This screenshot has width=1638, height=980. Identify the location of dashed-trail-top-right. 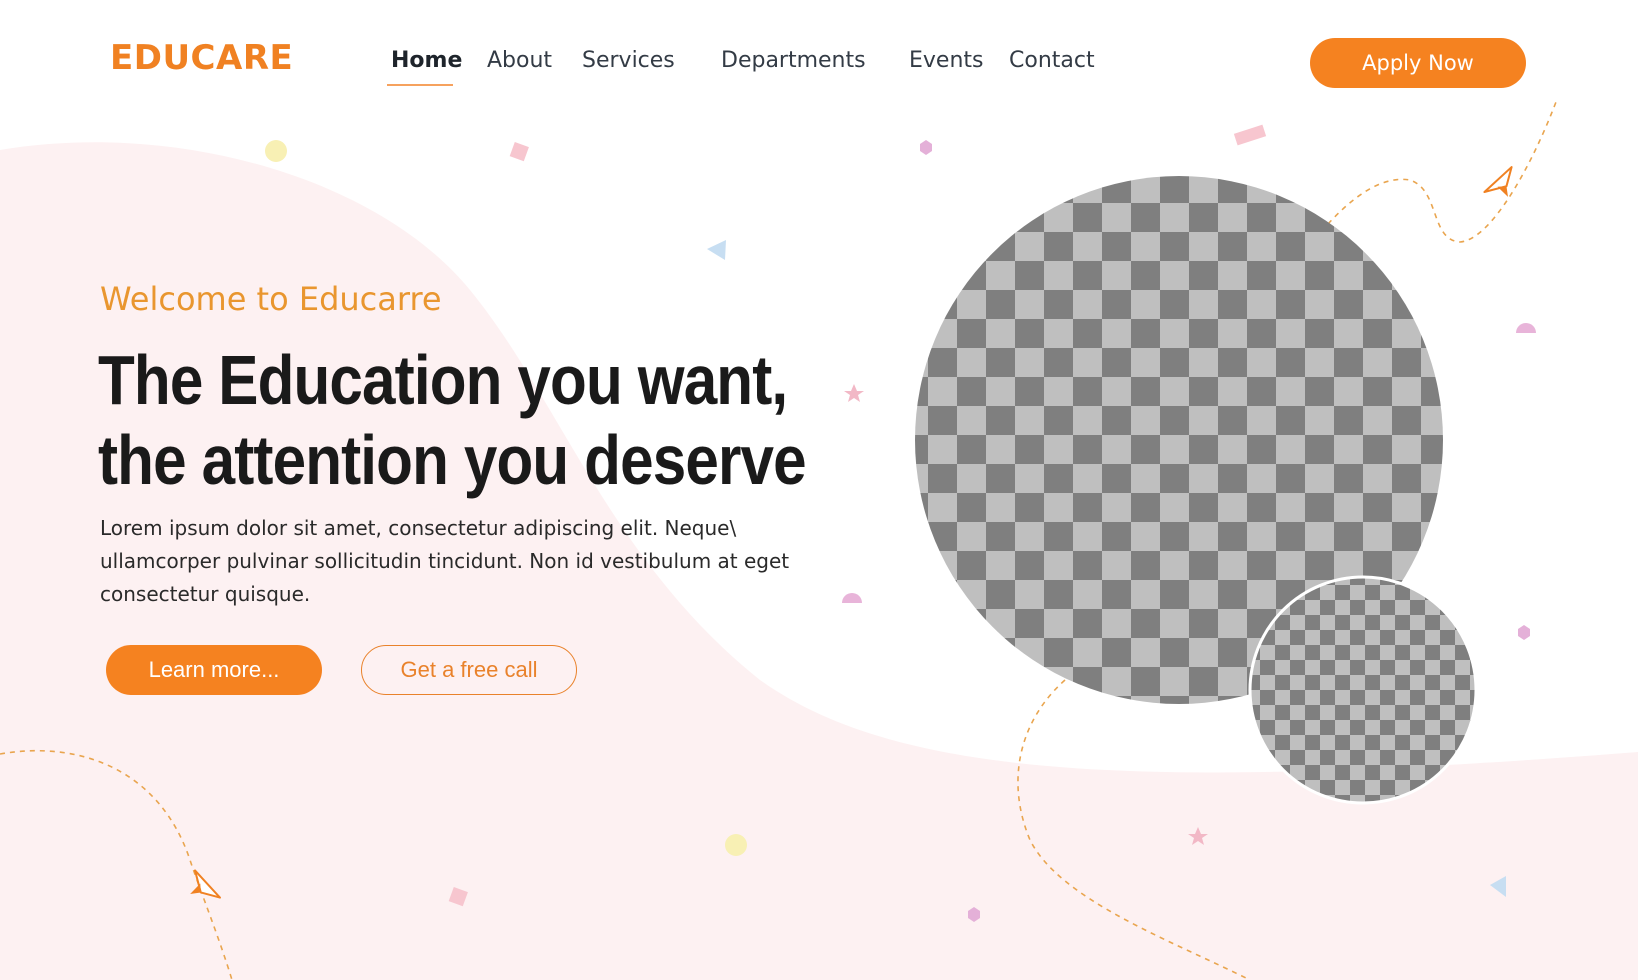
(1442, 172).